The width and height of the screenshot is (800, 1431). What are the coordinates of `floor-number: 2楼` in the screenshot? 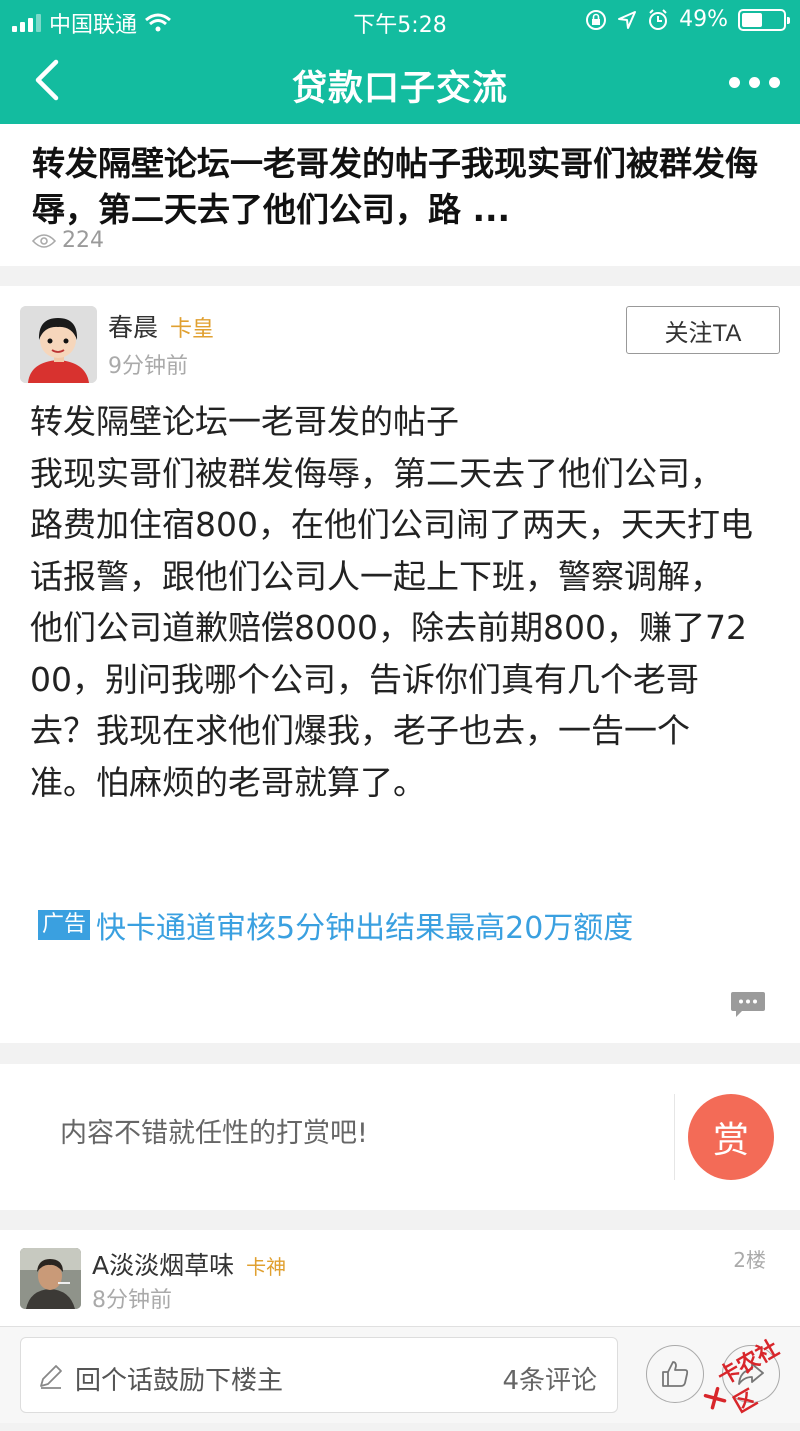 It's located at (749, 1260).